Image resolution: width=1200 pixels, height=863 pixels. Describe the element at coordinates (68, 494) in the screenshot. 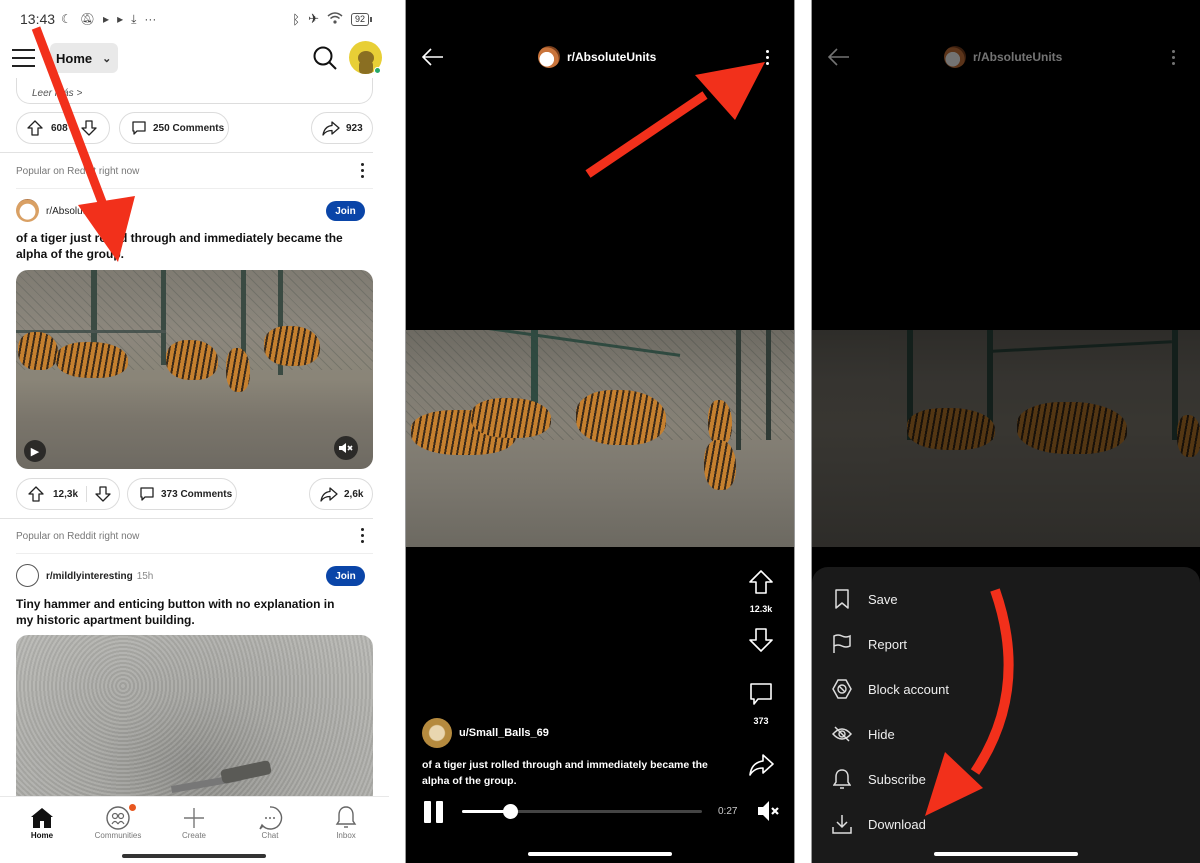

I see `vote-control: 12,3k` at that location.